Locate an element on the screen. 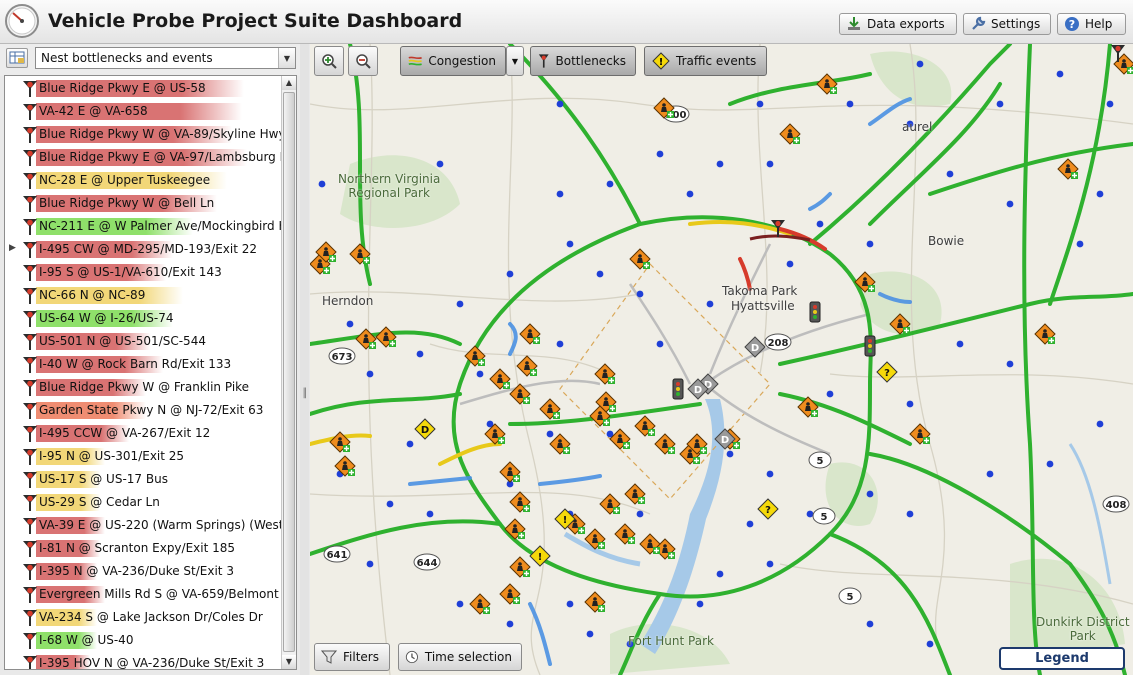 The image size is (1133, 675). traffic-events-toggle: ! Traffic events is located at coordinates (705, 61).